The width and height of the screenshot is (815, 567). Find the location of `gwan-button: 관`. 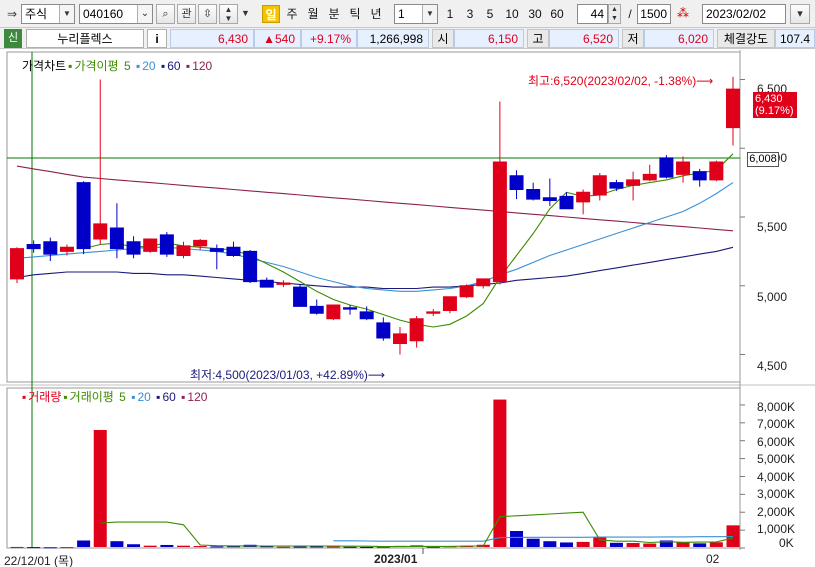

gwan-button: 관 is located at coordinates (186, 14).